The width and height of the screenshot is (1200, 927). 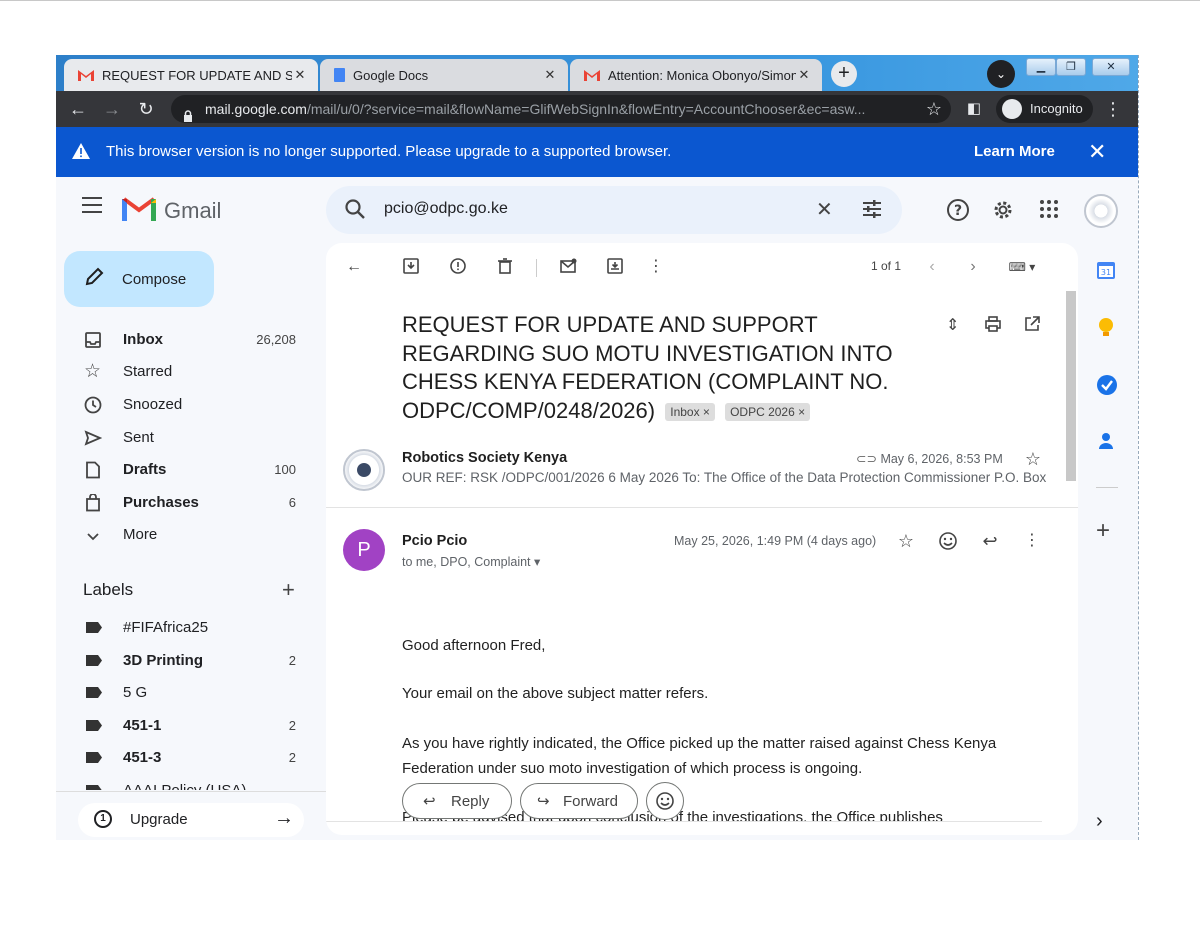 What do you see at coordinates (181, 662) in the screenshot?
I see `label-item: 3D Printing 2` at bounding box center [181, 662].